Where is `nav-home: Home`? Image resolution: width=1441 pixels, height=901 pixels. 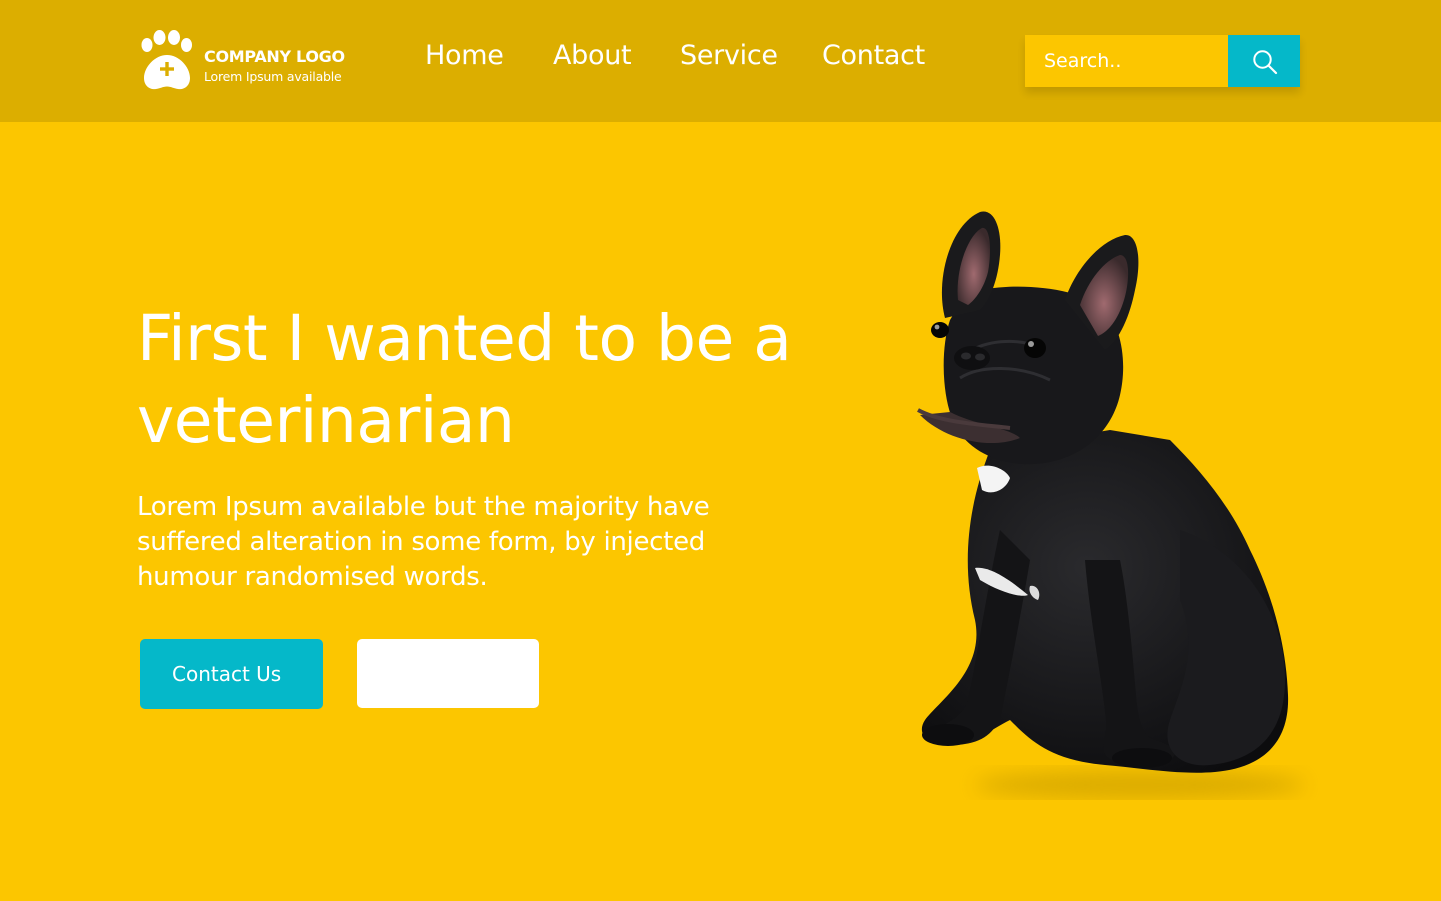 nav-home: Home is located at coordinates (464, 60).